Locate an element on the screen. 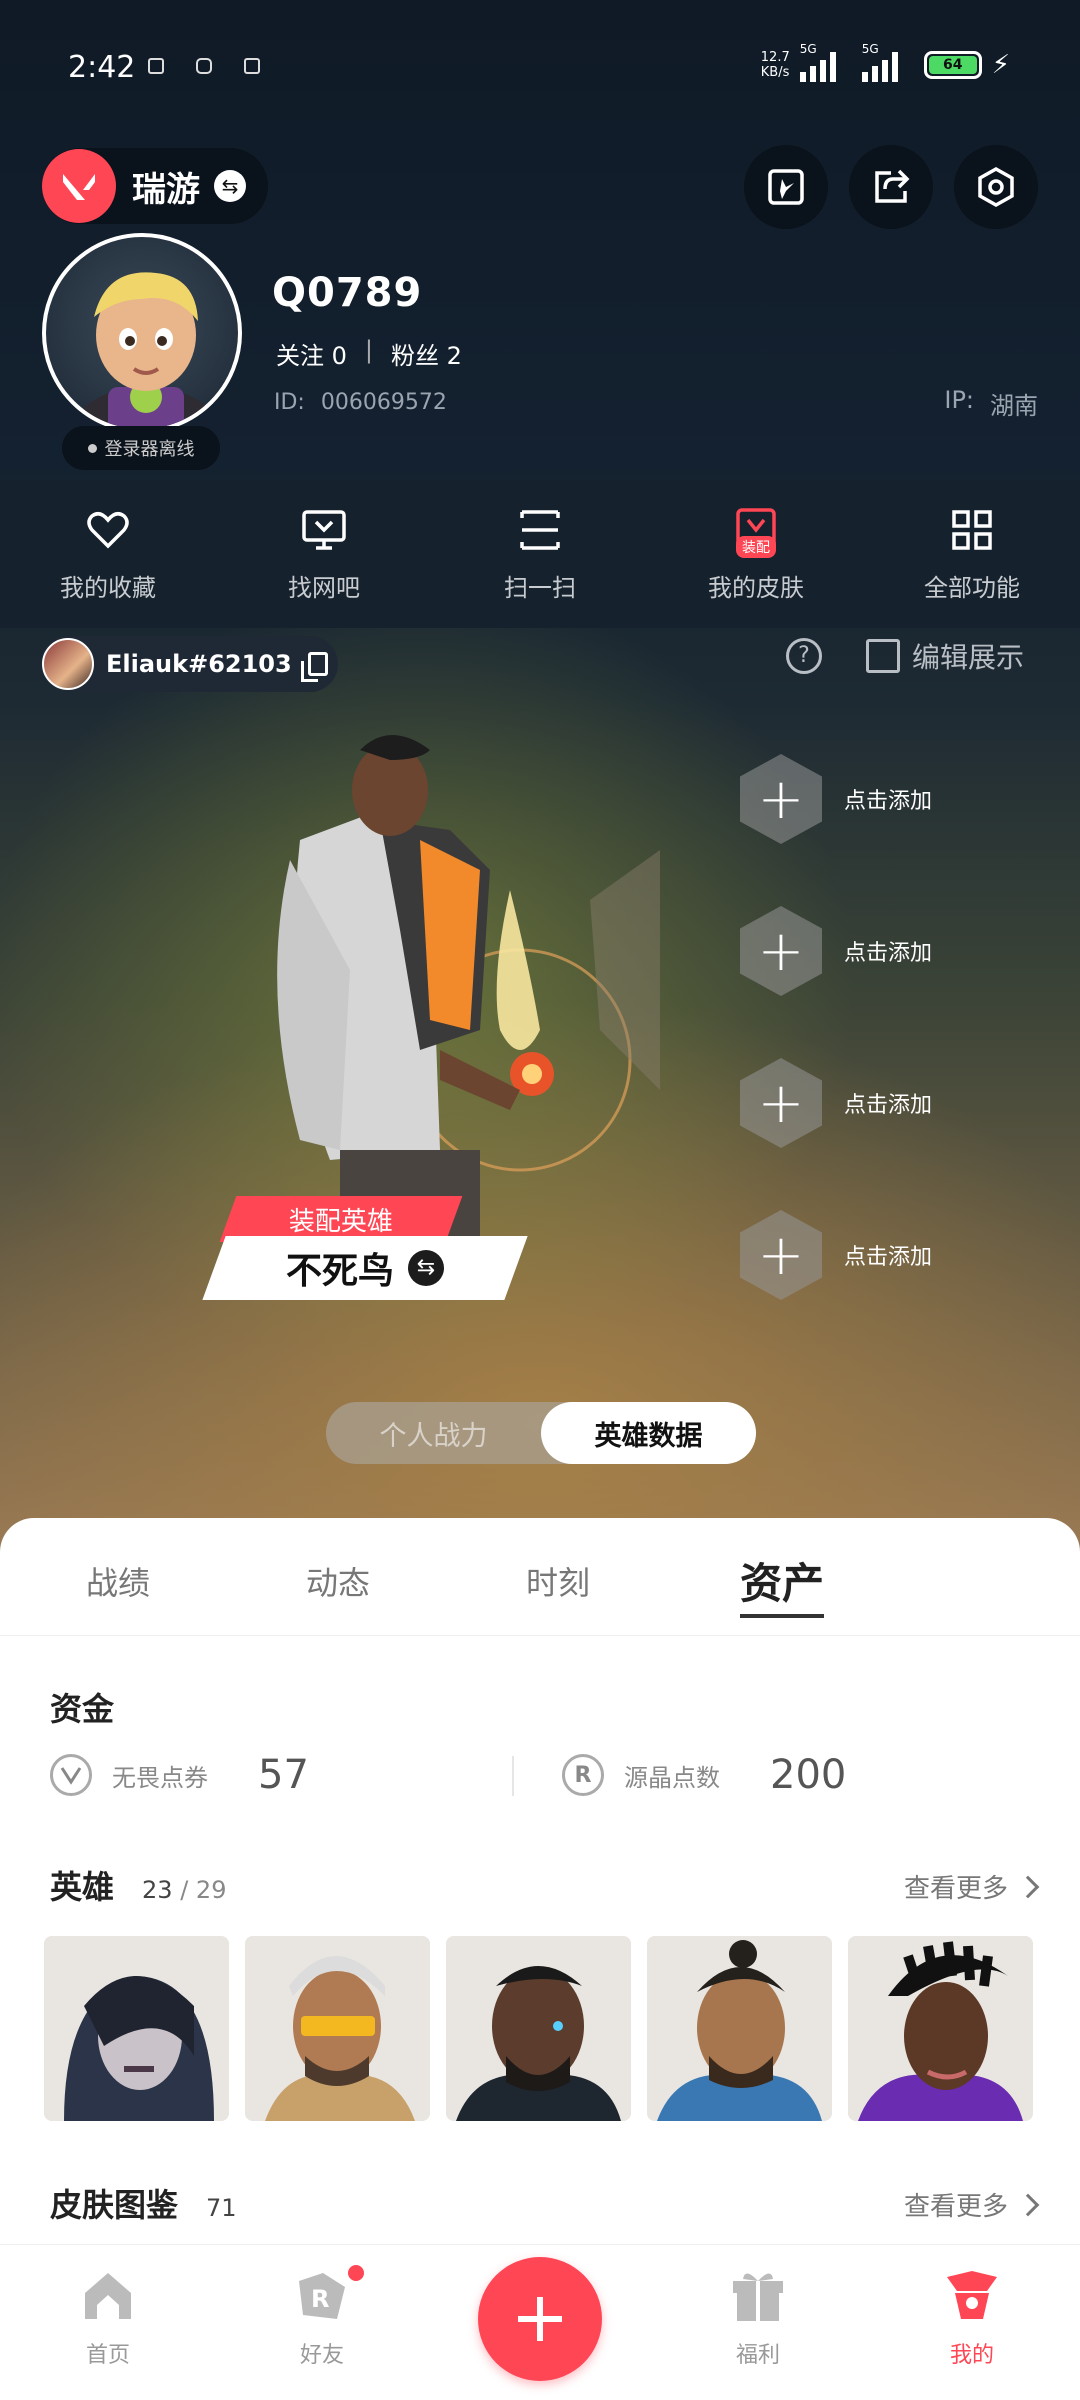 This screenshot has width=1080, height=2400. heart-icon is located at coordinates (108, 529).